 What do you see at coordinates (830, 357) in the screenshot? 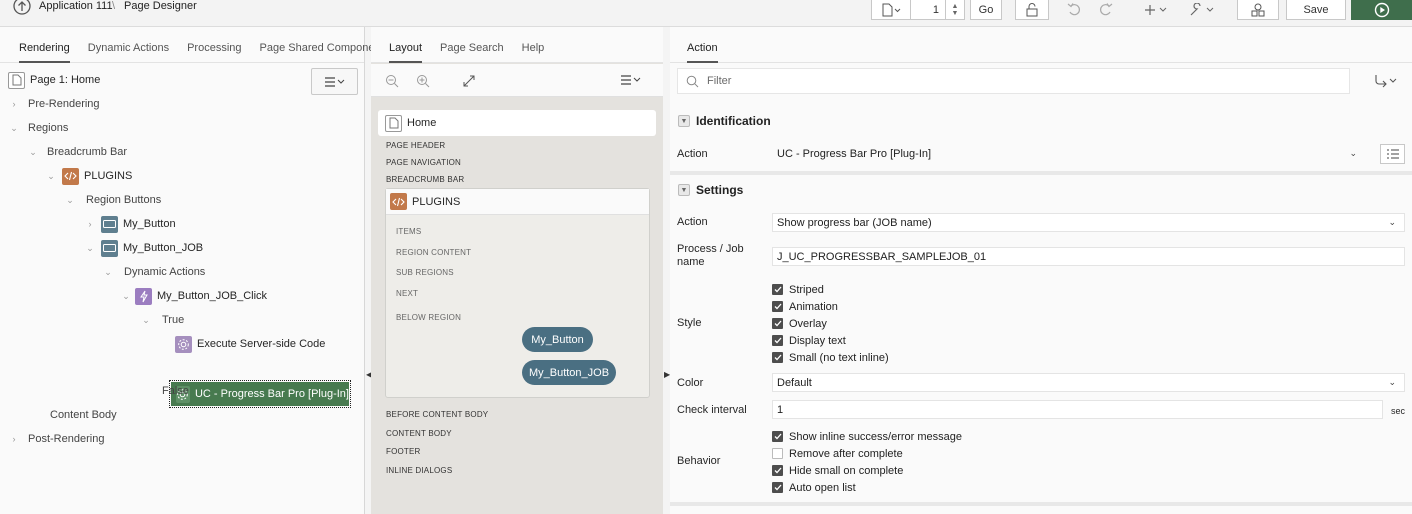
I see `style-small-checkbox: Small (no text inline)` at bounding box center [830, 357].